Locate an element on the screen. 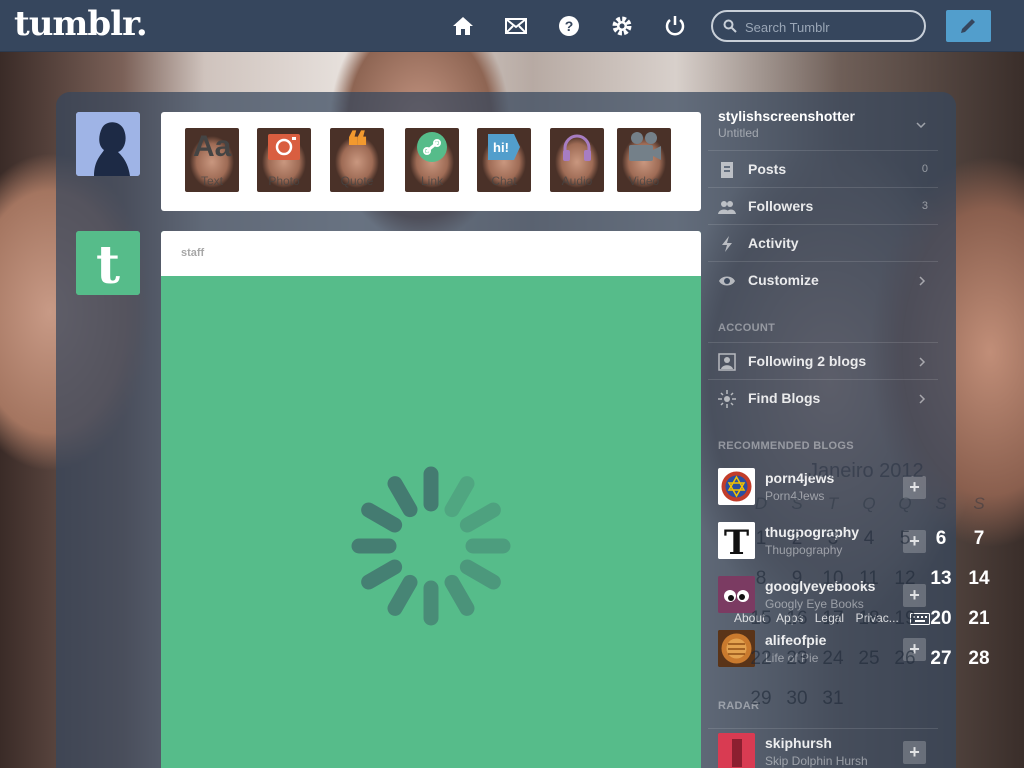 Image resolution: width=1024 pixels, height=768 pixels. loading-spinner-icon is located at coordinates (431, 546).